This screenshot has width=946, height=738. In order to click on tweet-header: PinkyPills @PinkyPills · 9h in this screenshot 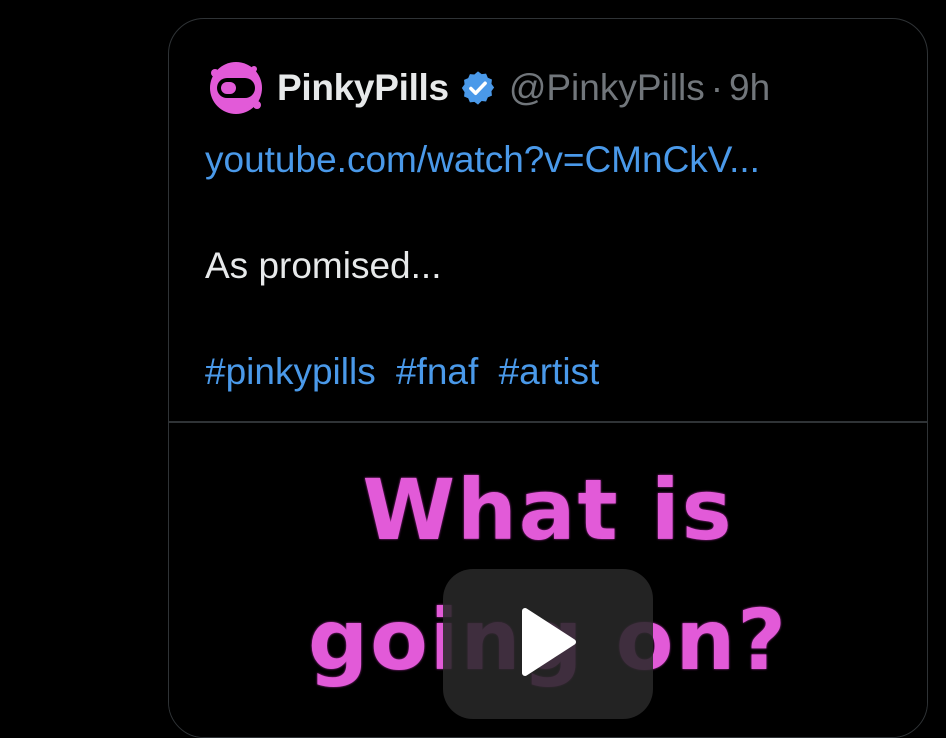, I will do `click(488, 88)`.